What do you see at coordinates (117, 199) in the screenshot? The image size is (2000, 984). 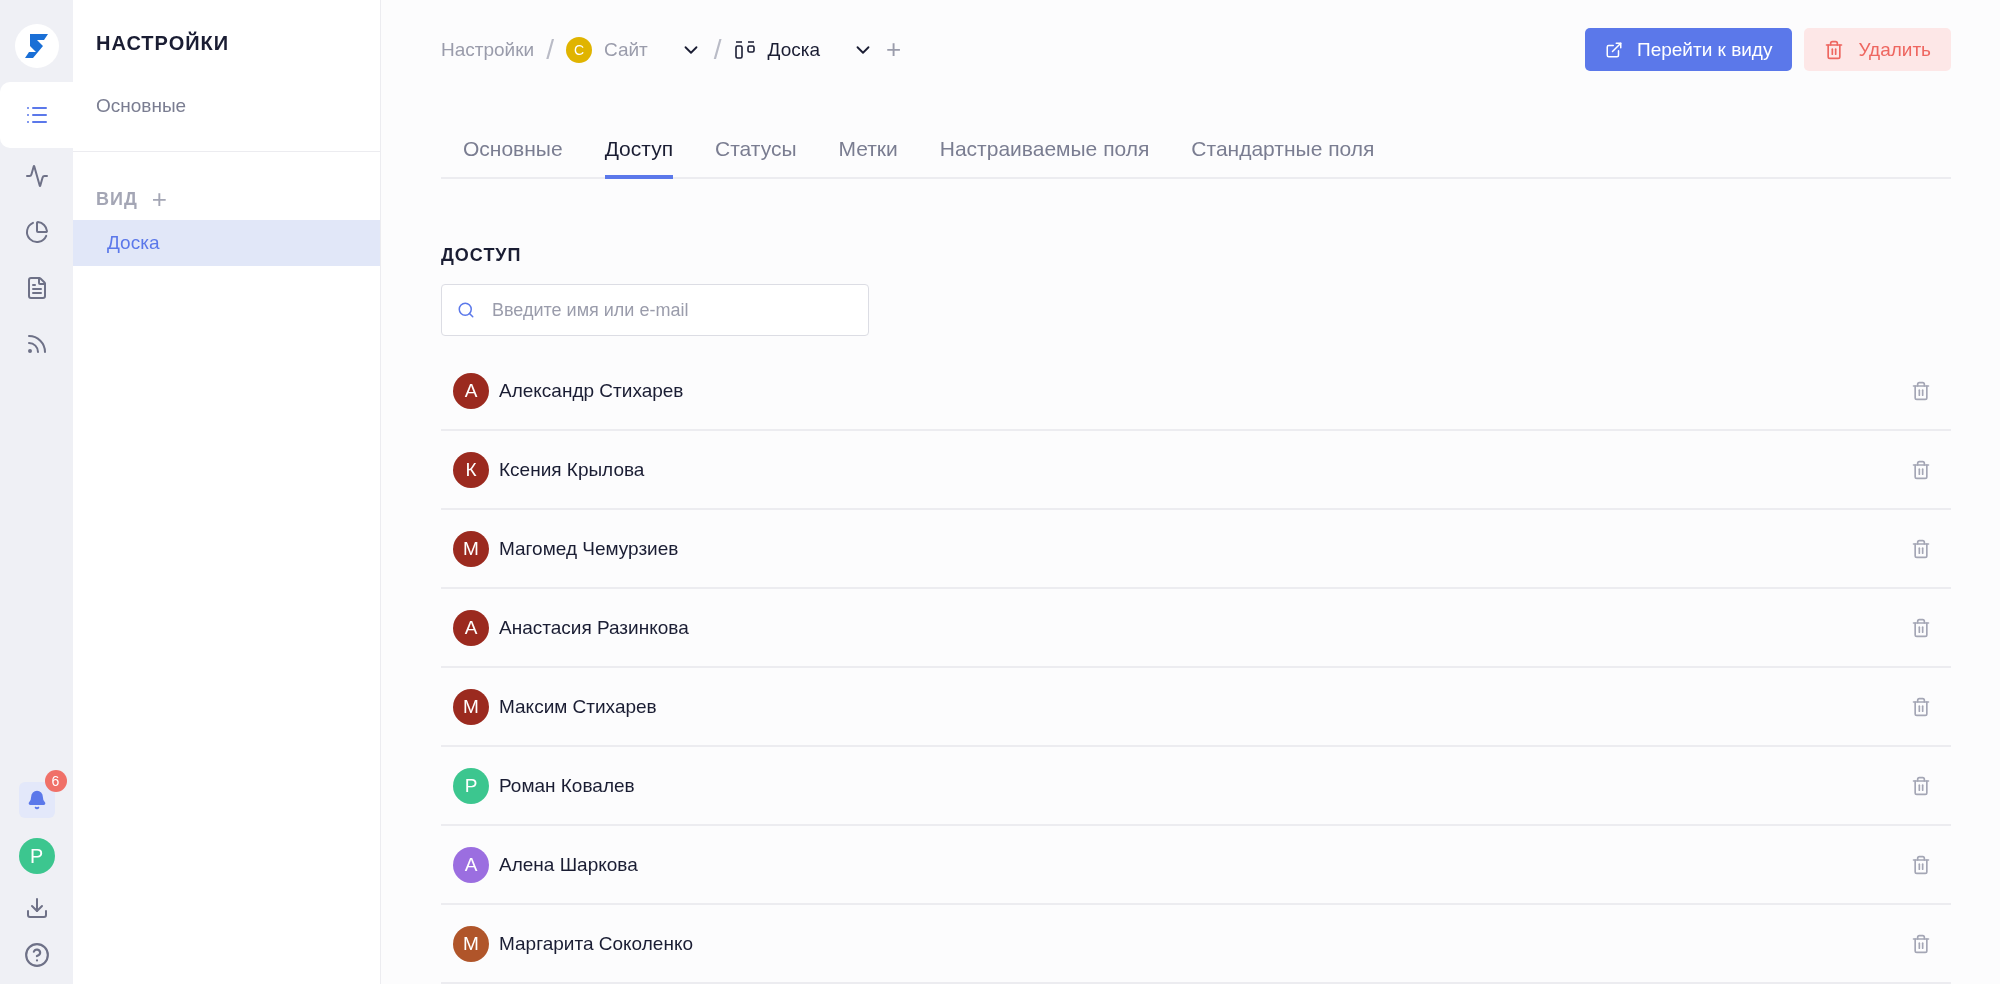 I see `section-title: ВИД` at bounding box center [117, 199].